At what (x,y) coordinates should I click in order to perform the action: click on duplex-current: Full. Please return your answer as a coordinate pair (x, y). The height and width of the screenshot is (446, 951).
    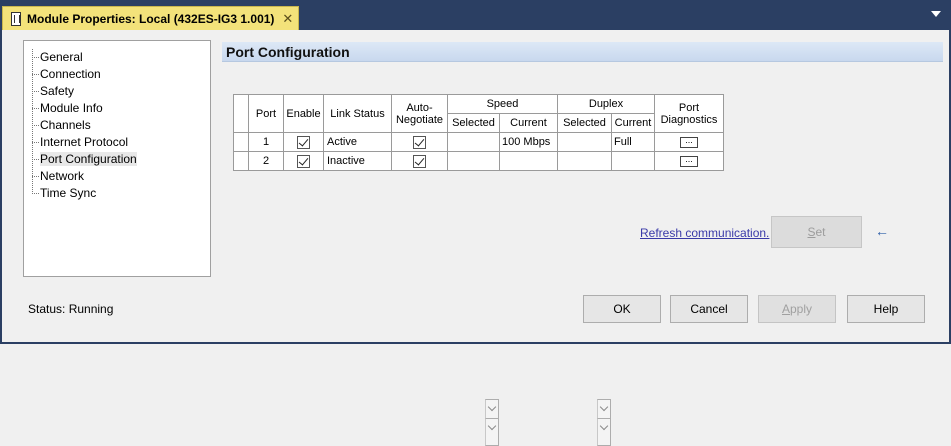
    Looking at the image, I should click on (633, 142).